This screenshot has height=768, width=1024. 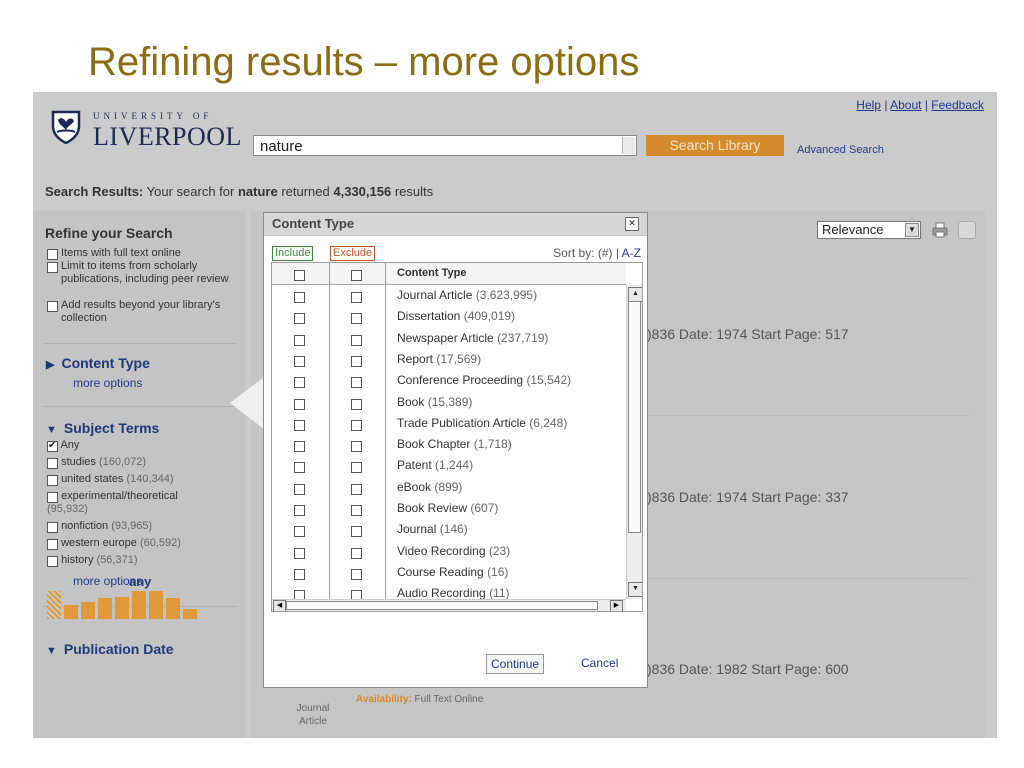 What do you see at coordinates (449, 465) in the screenshot?
I see `content-type-row: Patent (1,244)` at bounding box center [449, 465].